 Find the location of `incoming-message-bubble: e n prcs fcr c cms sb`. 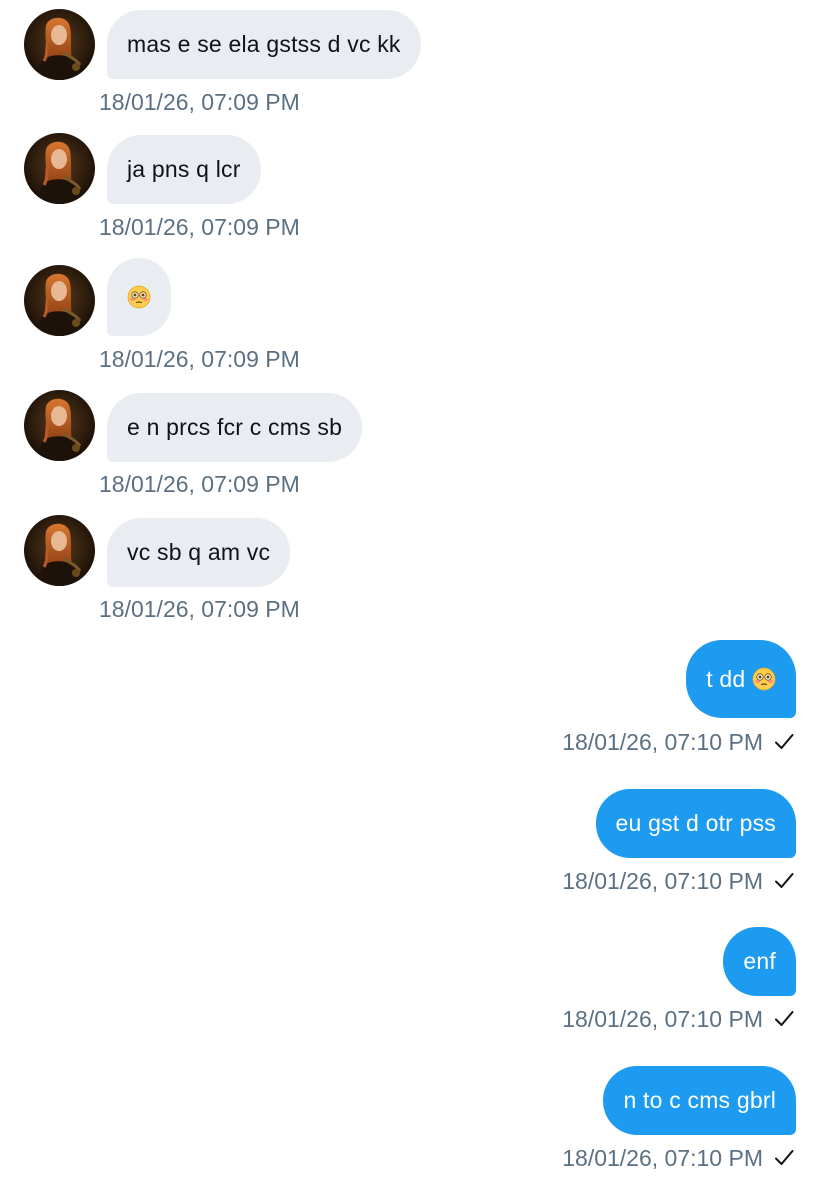

incoming-message-bubble: e n prcs fcr c cms sb is located at coordinates (235, 427).